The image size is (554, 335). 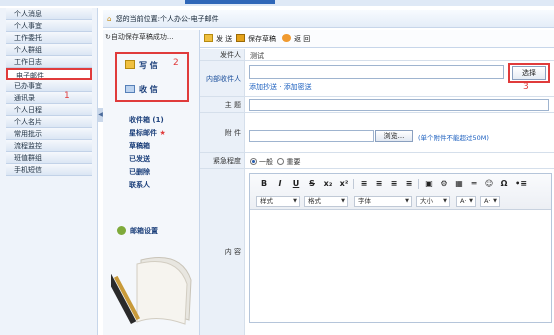 What do you see at coordinates (504, 184) in the screenshot?
I see `special-char-icon: Ω` at bounding box center [504, 184].